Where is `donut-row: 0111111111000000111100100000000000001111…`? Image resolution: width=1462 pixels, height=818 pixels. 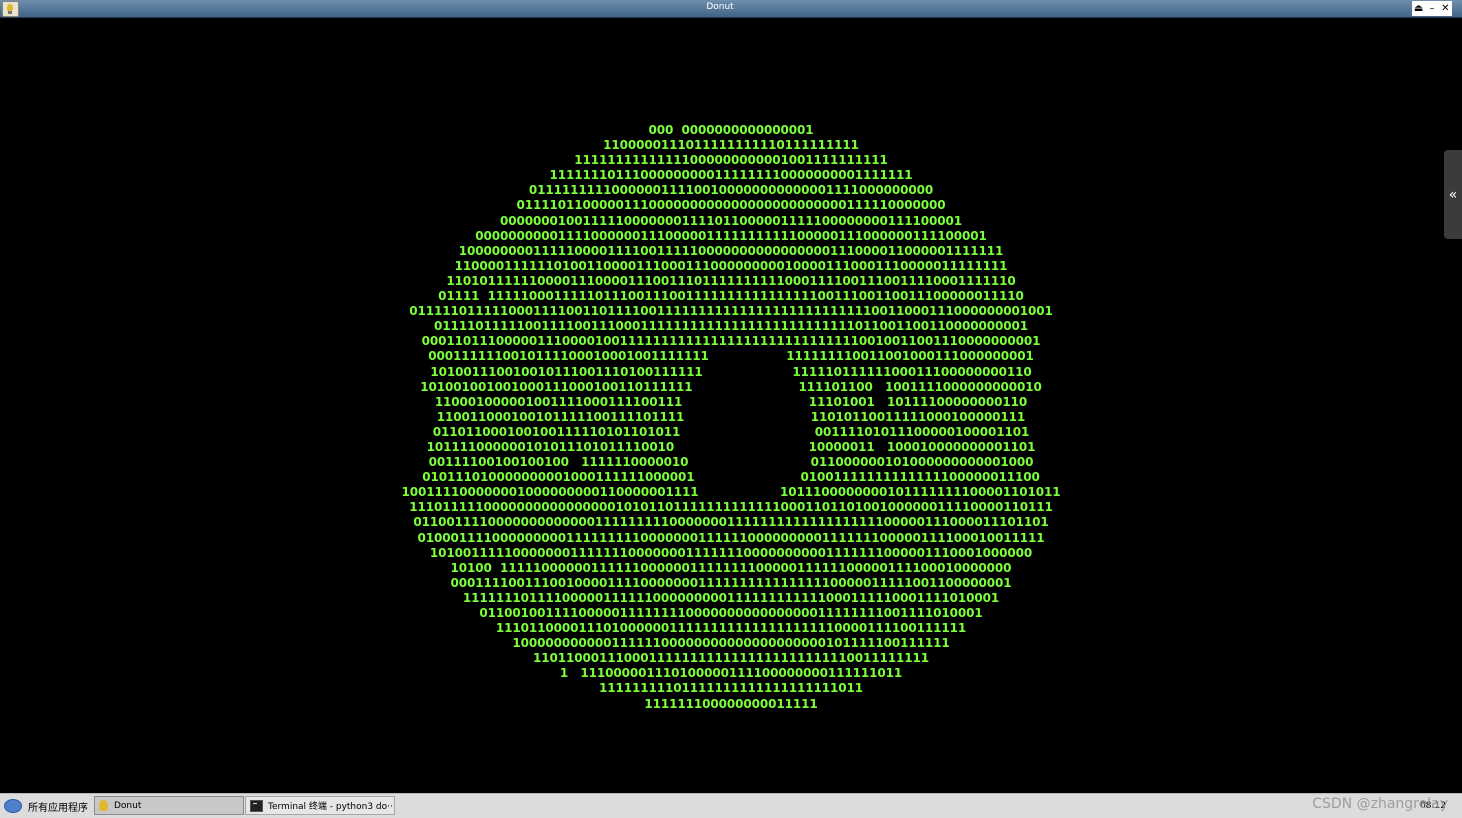
donut-row: 0111111111000000111100100000000000001111… is located at coordinates (731, 190).